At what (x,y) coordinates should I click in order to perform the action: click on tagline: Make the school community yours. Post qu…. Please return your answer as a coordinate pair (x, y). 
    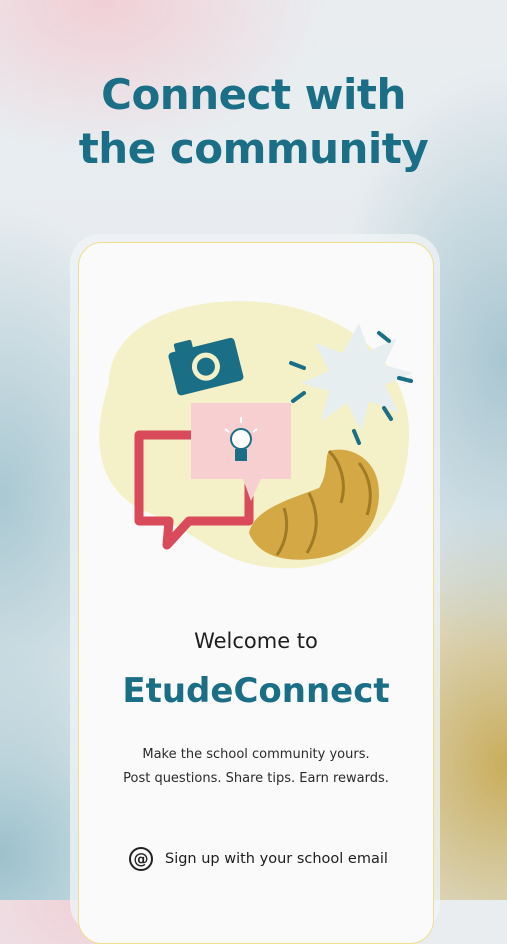
    Looking at the image, I should click on (256, 767).